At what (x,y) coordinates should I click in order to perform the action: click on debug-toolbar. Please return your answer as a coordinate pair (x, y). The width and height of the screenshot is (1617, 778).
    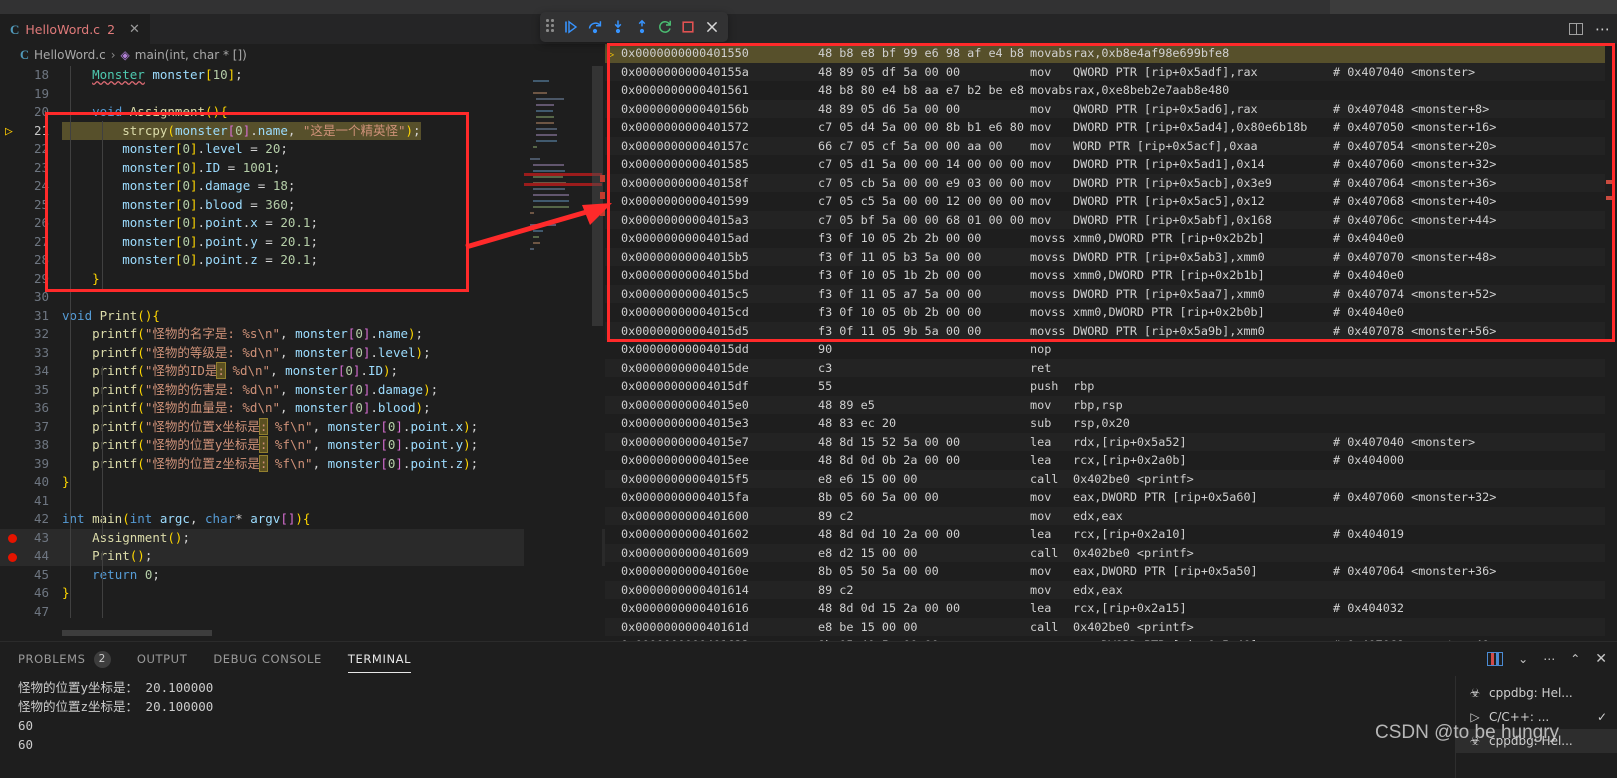
    Looking at the image, I should click on (634, 27).